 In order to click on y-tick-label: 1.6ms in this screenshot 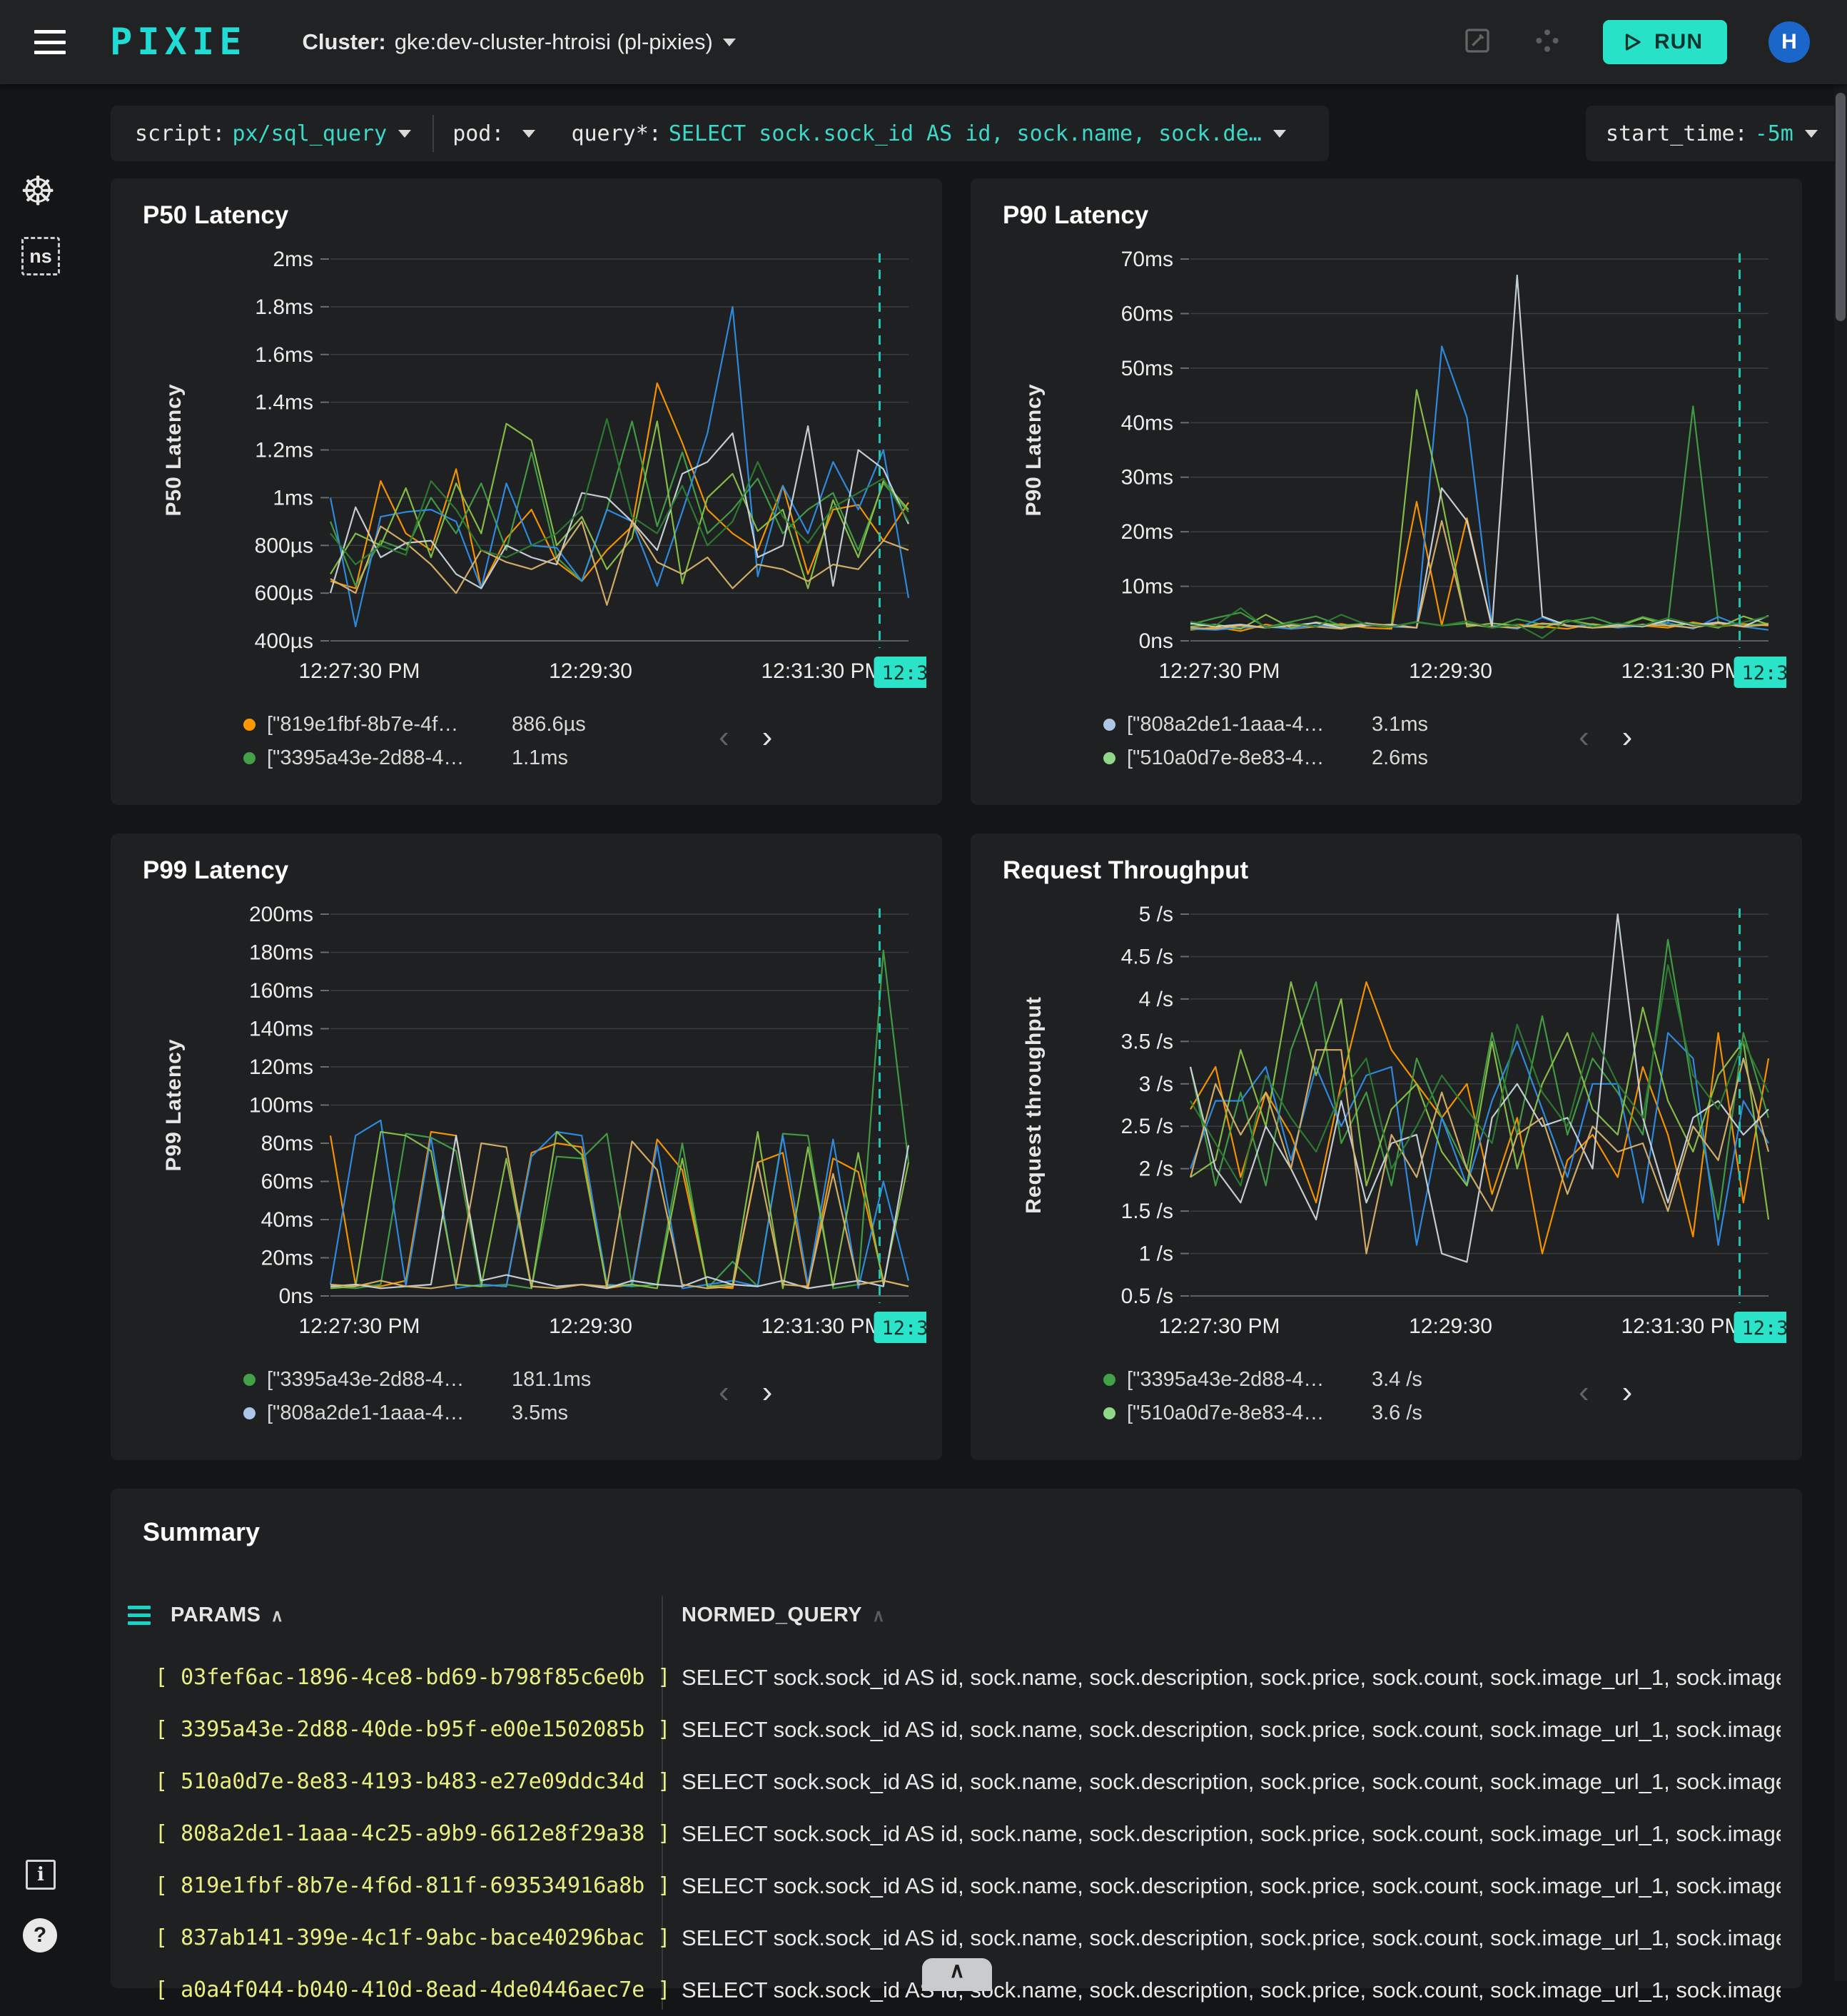, I will do `click(284, 355)`.